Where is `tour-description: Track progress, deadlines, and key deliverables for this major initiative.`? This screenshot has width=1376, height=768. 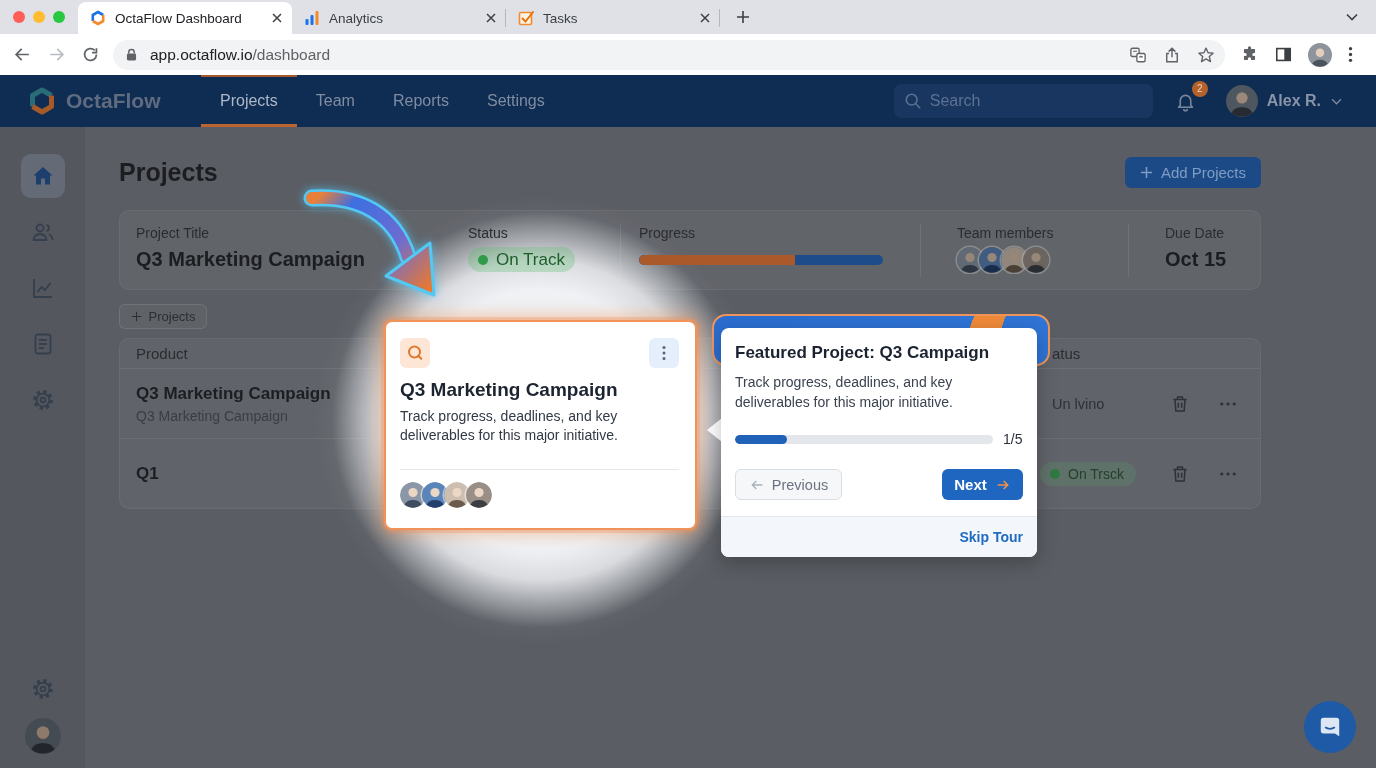
tour-description: Track progress, deadlines, and key deliverables for this major initiative. is located at coordinates (844, 392).